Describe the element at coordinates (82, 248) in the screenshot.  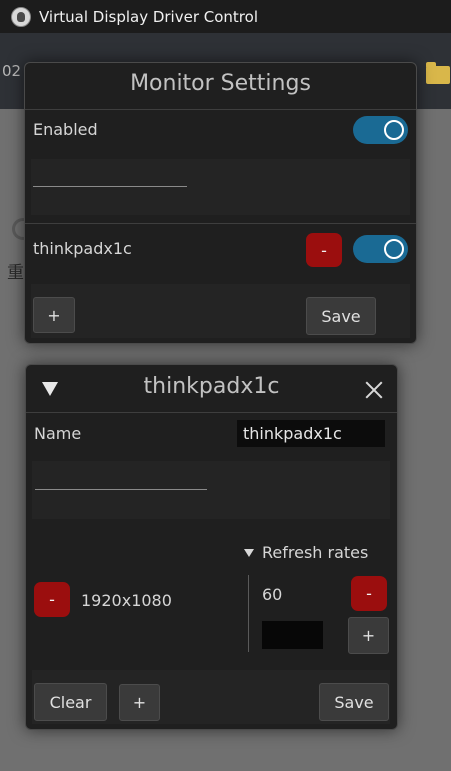
I see `monitor-name: thinkpadx1c` at that location.